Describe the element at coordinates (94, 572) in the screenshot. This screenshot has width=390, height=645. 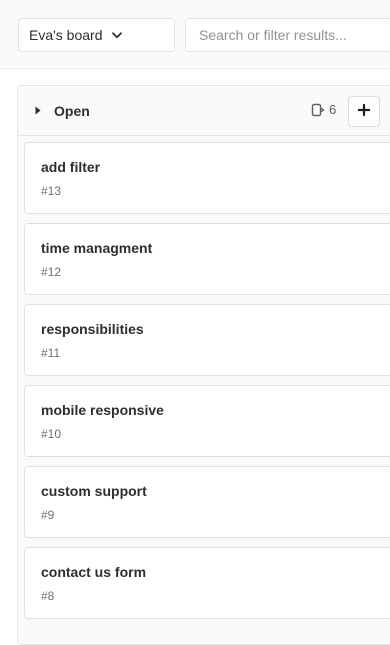
I see `issue-card-title: contact us form` at that location.